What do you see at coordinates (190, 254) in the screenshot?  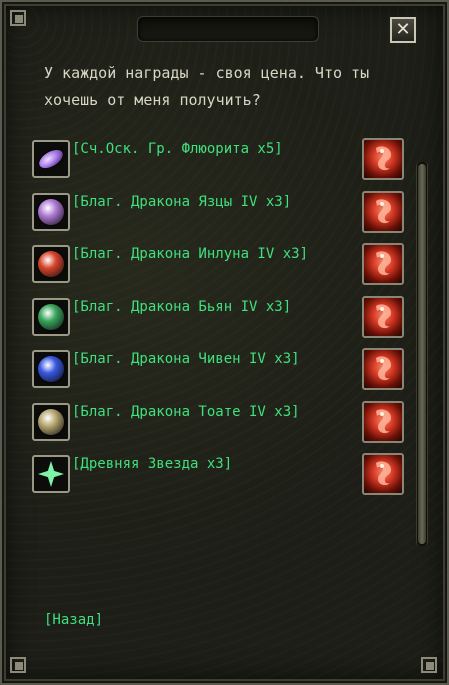 I see `reward-item-link: [Благ. Дракона Инлуна IV x3]` at bounding box center [190, 254].